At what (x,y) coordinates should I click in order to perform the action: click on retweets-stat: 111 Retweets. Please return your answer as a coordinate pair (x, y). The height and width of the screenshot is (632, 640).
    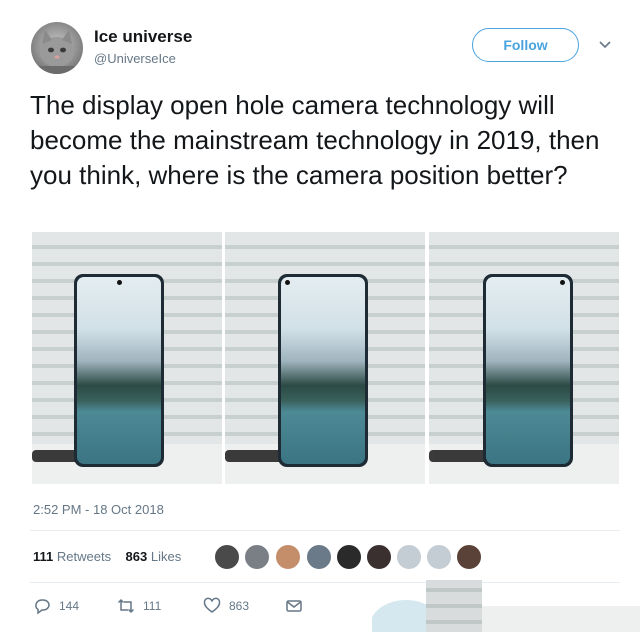
    Looking at the image, I should click on (72, 556).